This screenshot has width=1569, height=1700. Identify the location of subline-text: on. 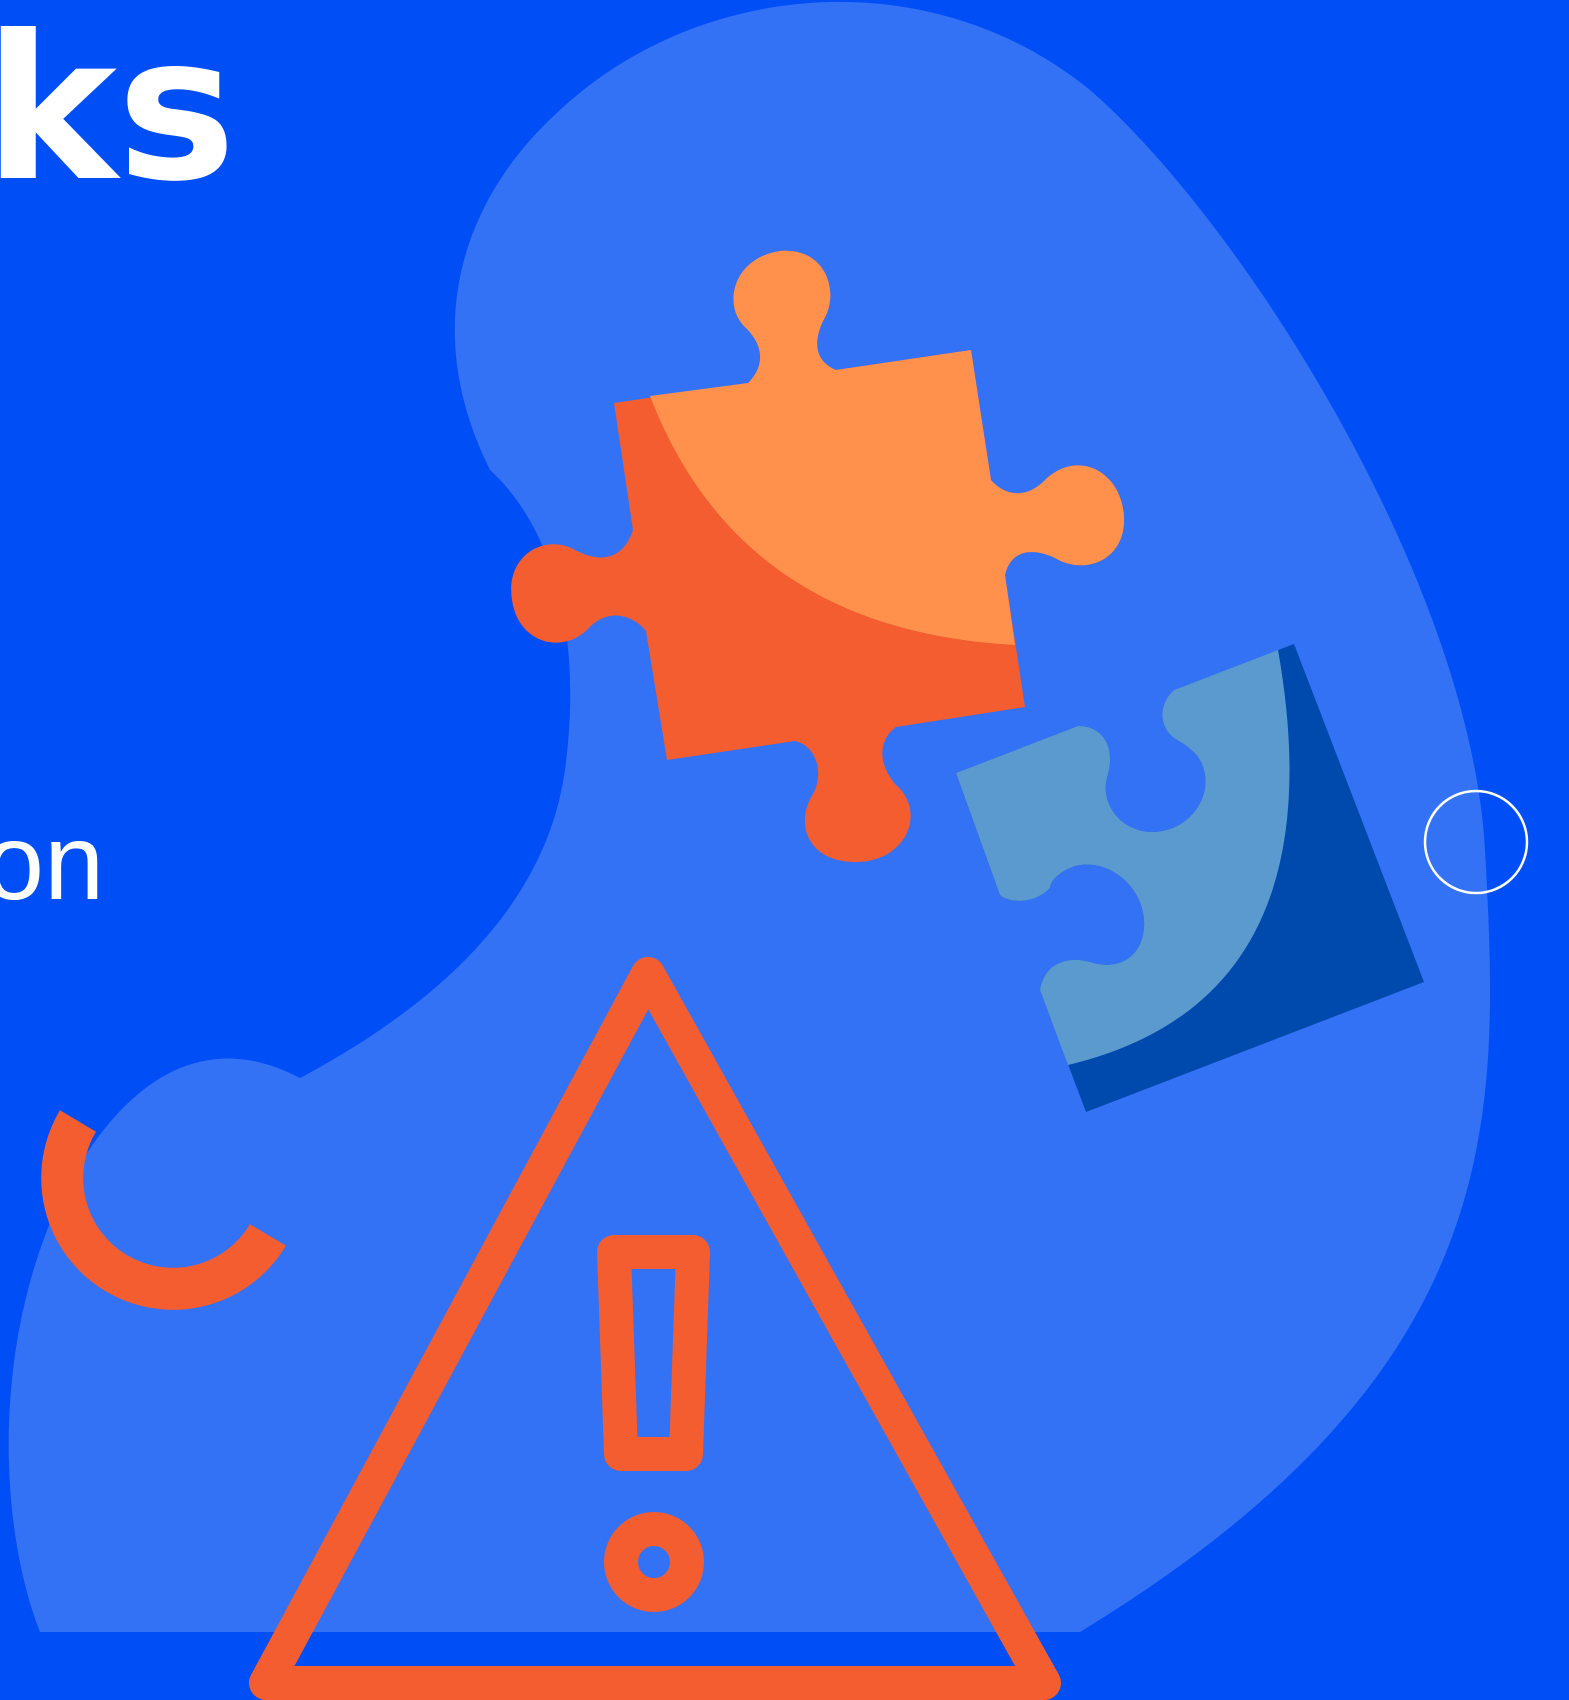
(52, 861).